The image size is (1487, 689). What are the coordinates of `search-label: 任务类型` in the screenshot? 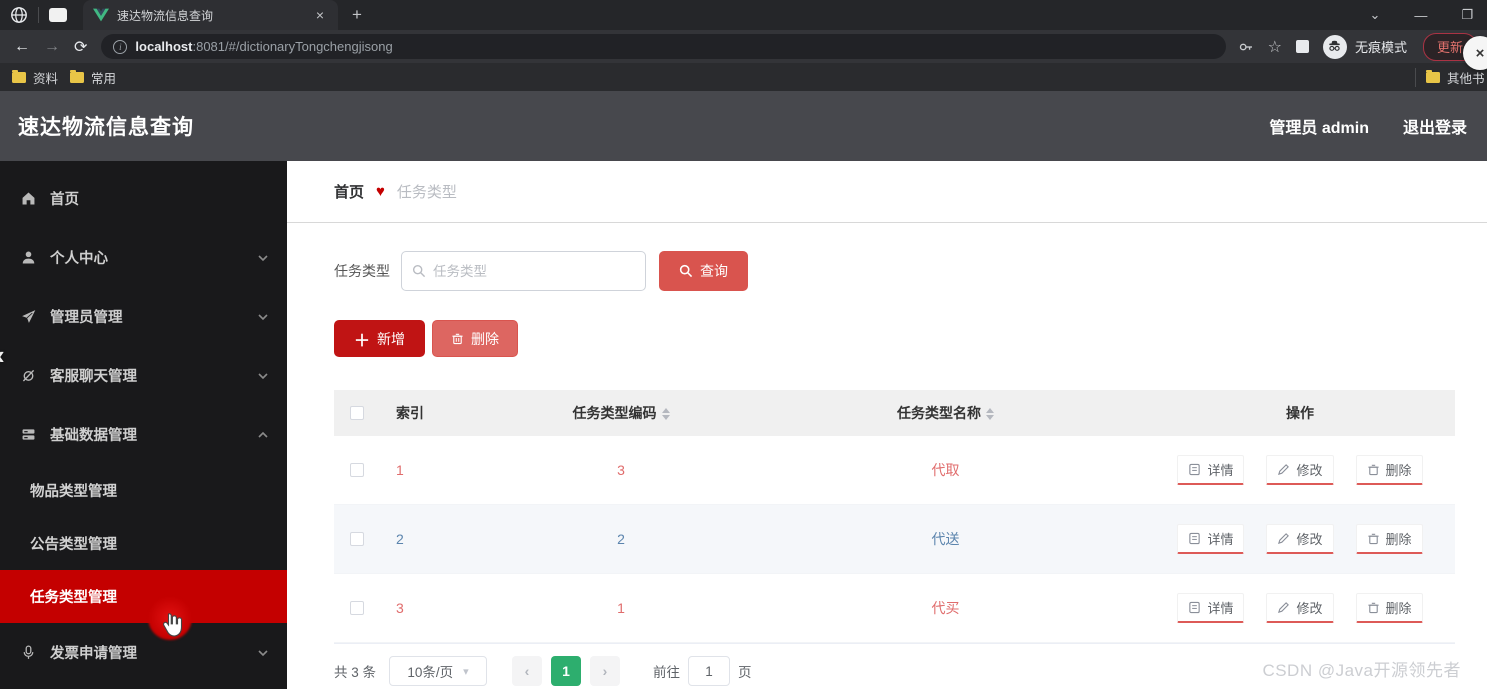 It's located at (362, 271).